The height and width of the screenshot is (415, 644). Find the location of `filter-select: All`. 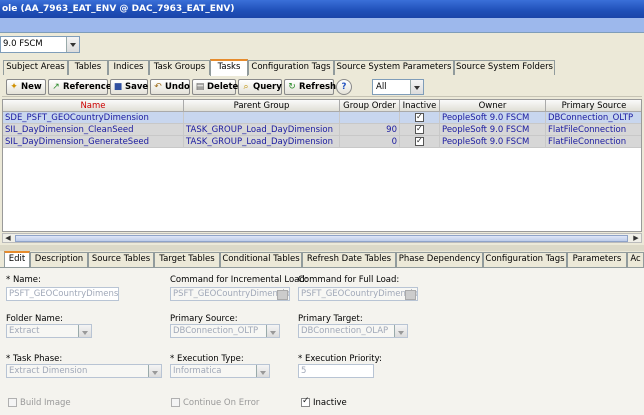

filter-select: All is located at coordinates (398, 87).